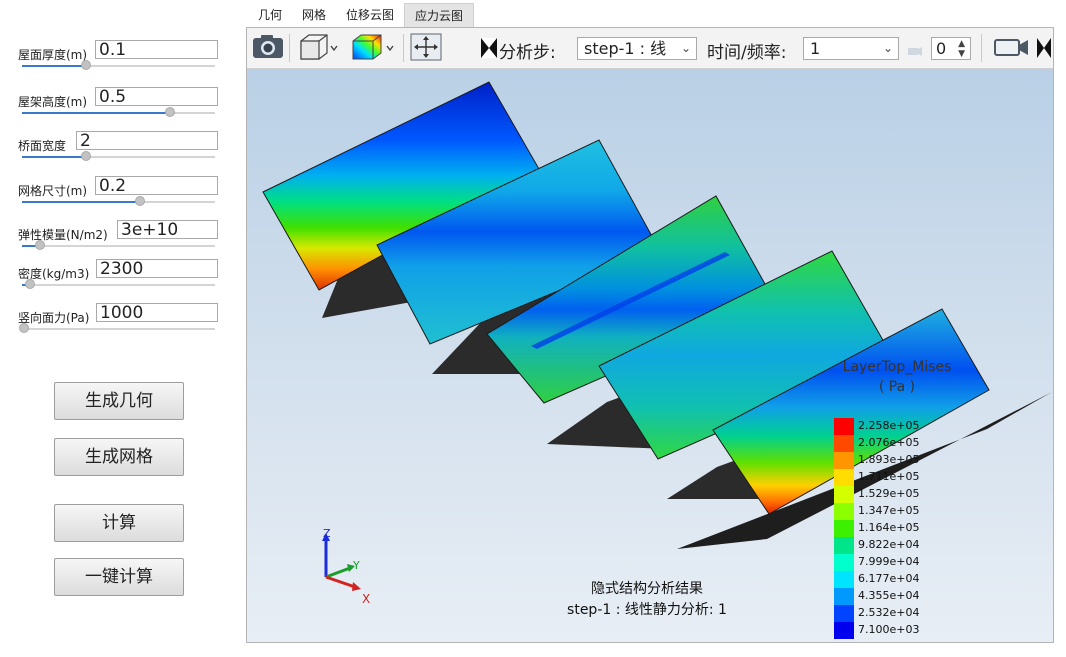  What do you see at coordinates (42, 146) in the screenshot?
I see `param-label: 桥面宽度` at bounding box center [42, 146].